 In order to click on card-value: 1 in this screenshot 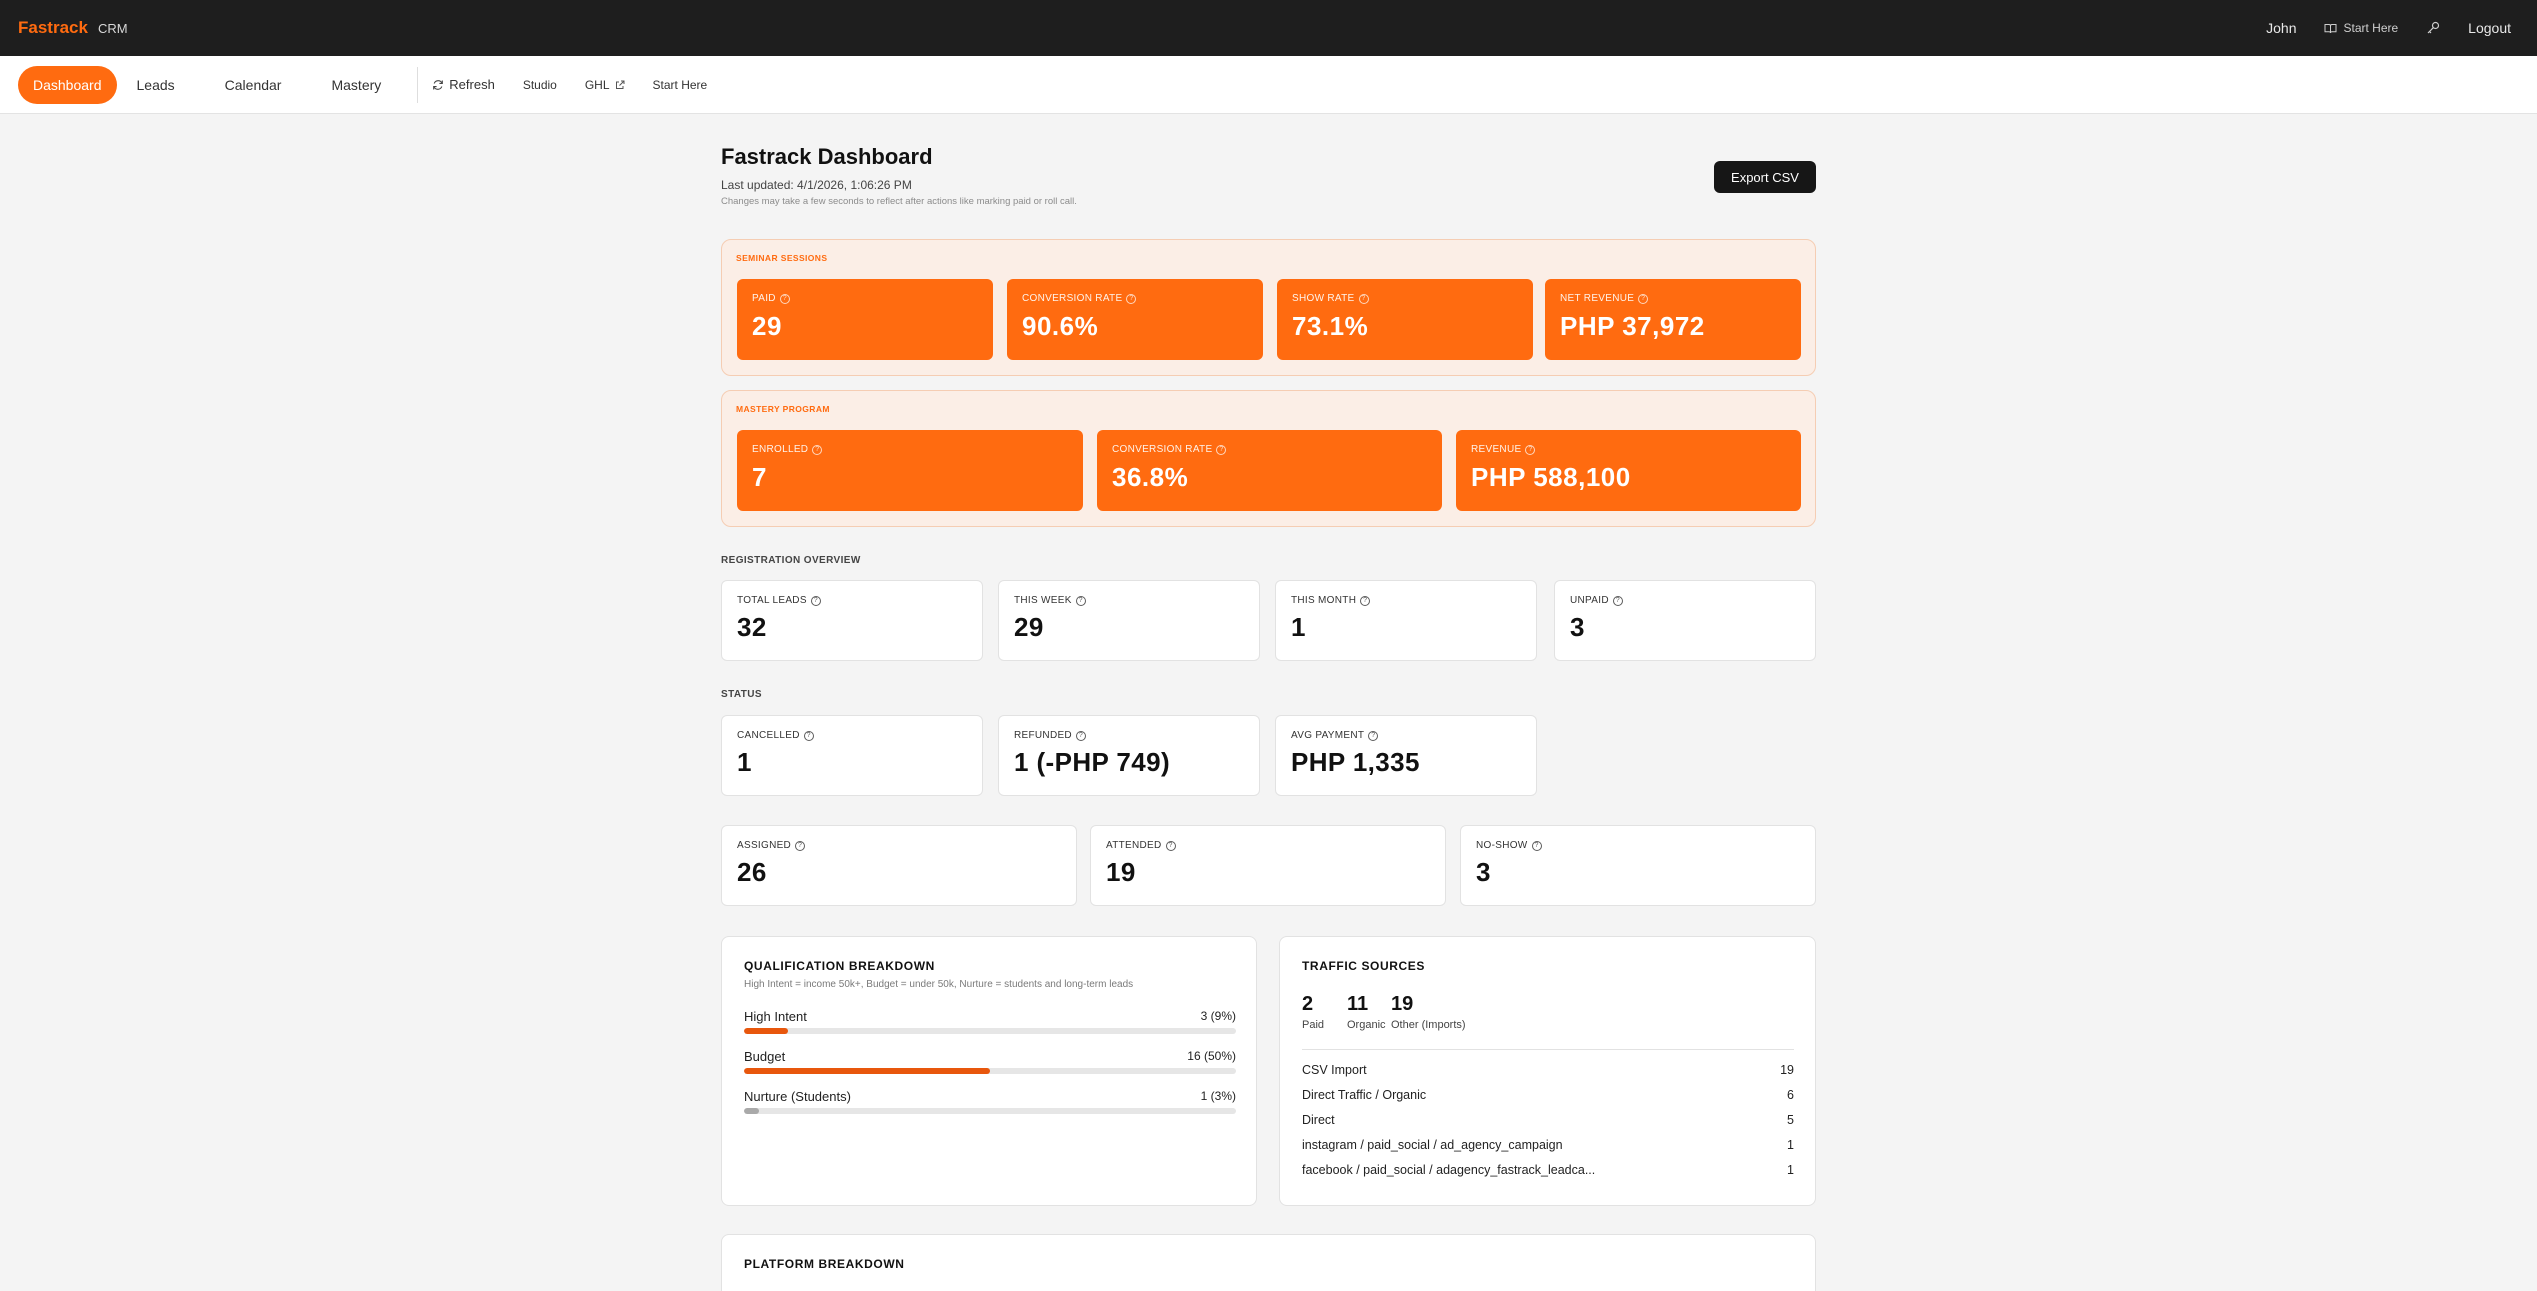, I will do `click(744, 762)`.